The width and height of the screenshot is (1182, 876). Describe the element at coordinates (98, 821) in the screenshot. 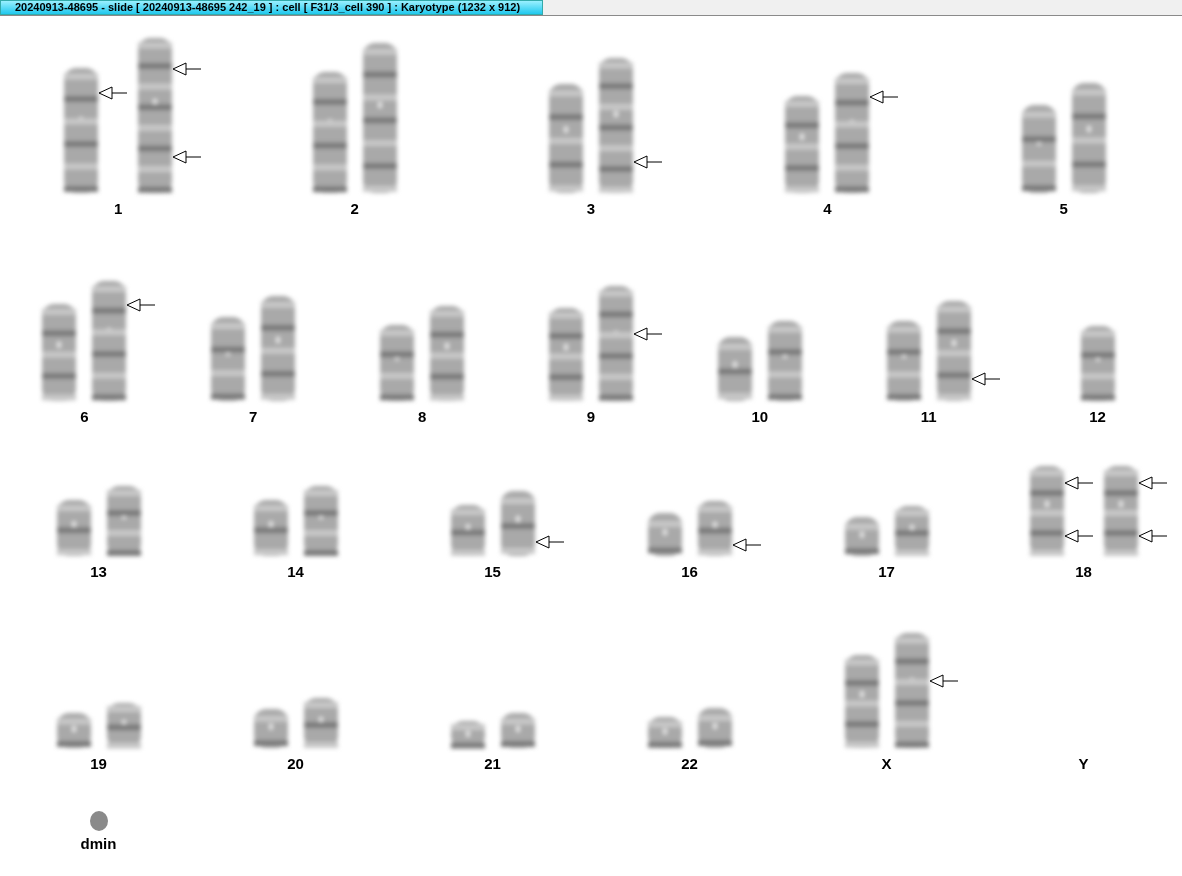

I see `chromosome-fragment-drawing` at that location.